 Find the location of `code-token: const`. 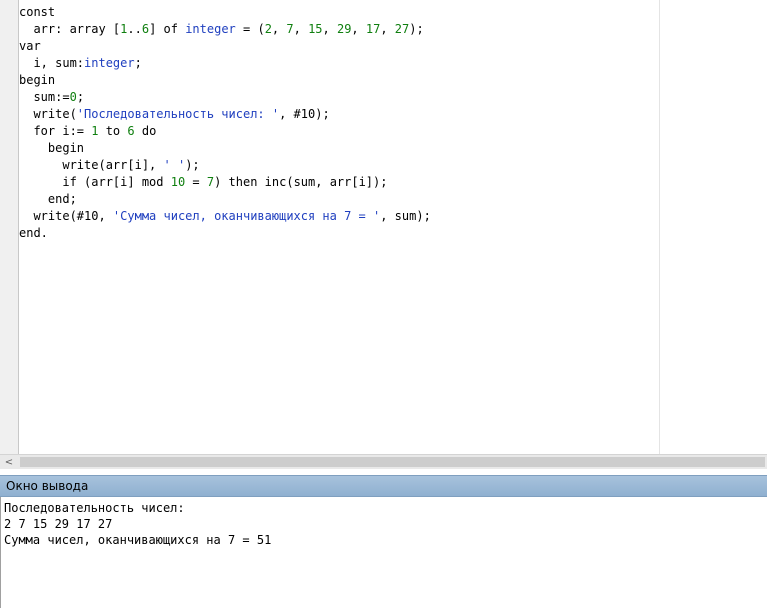

code-token: const is located at coordinates (37, 12).